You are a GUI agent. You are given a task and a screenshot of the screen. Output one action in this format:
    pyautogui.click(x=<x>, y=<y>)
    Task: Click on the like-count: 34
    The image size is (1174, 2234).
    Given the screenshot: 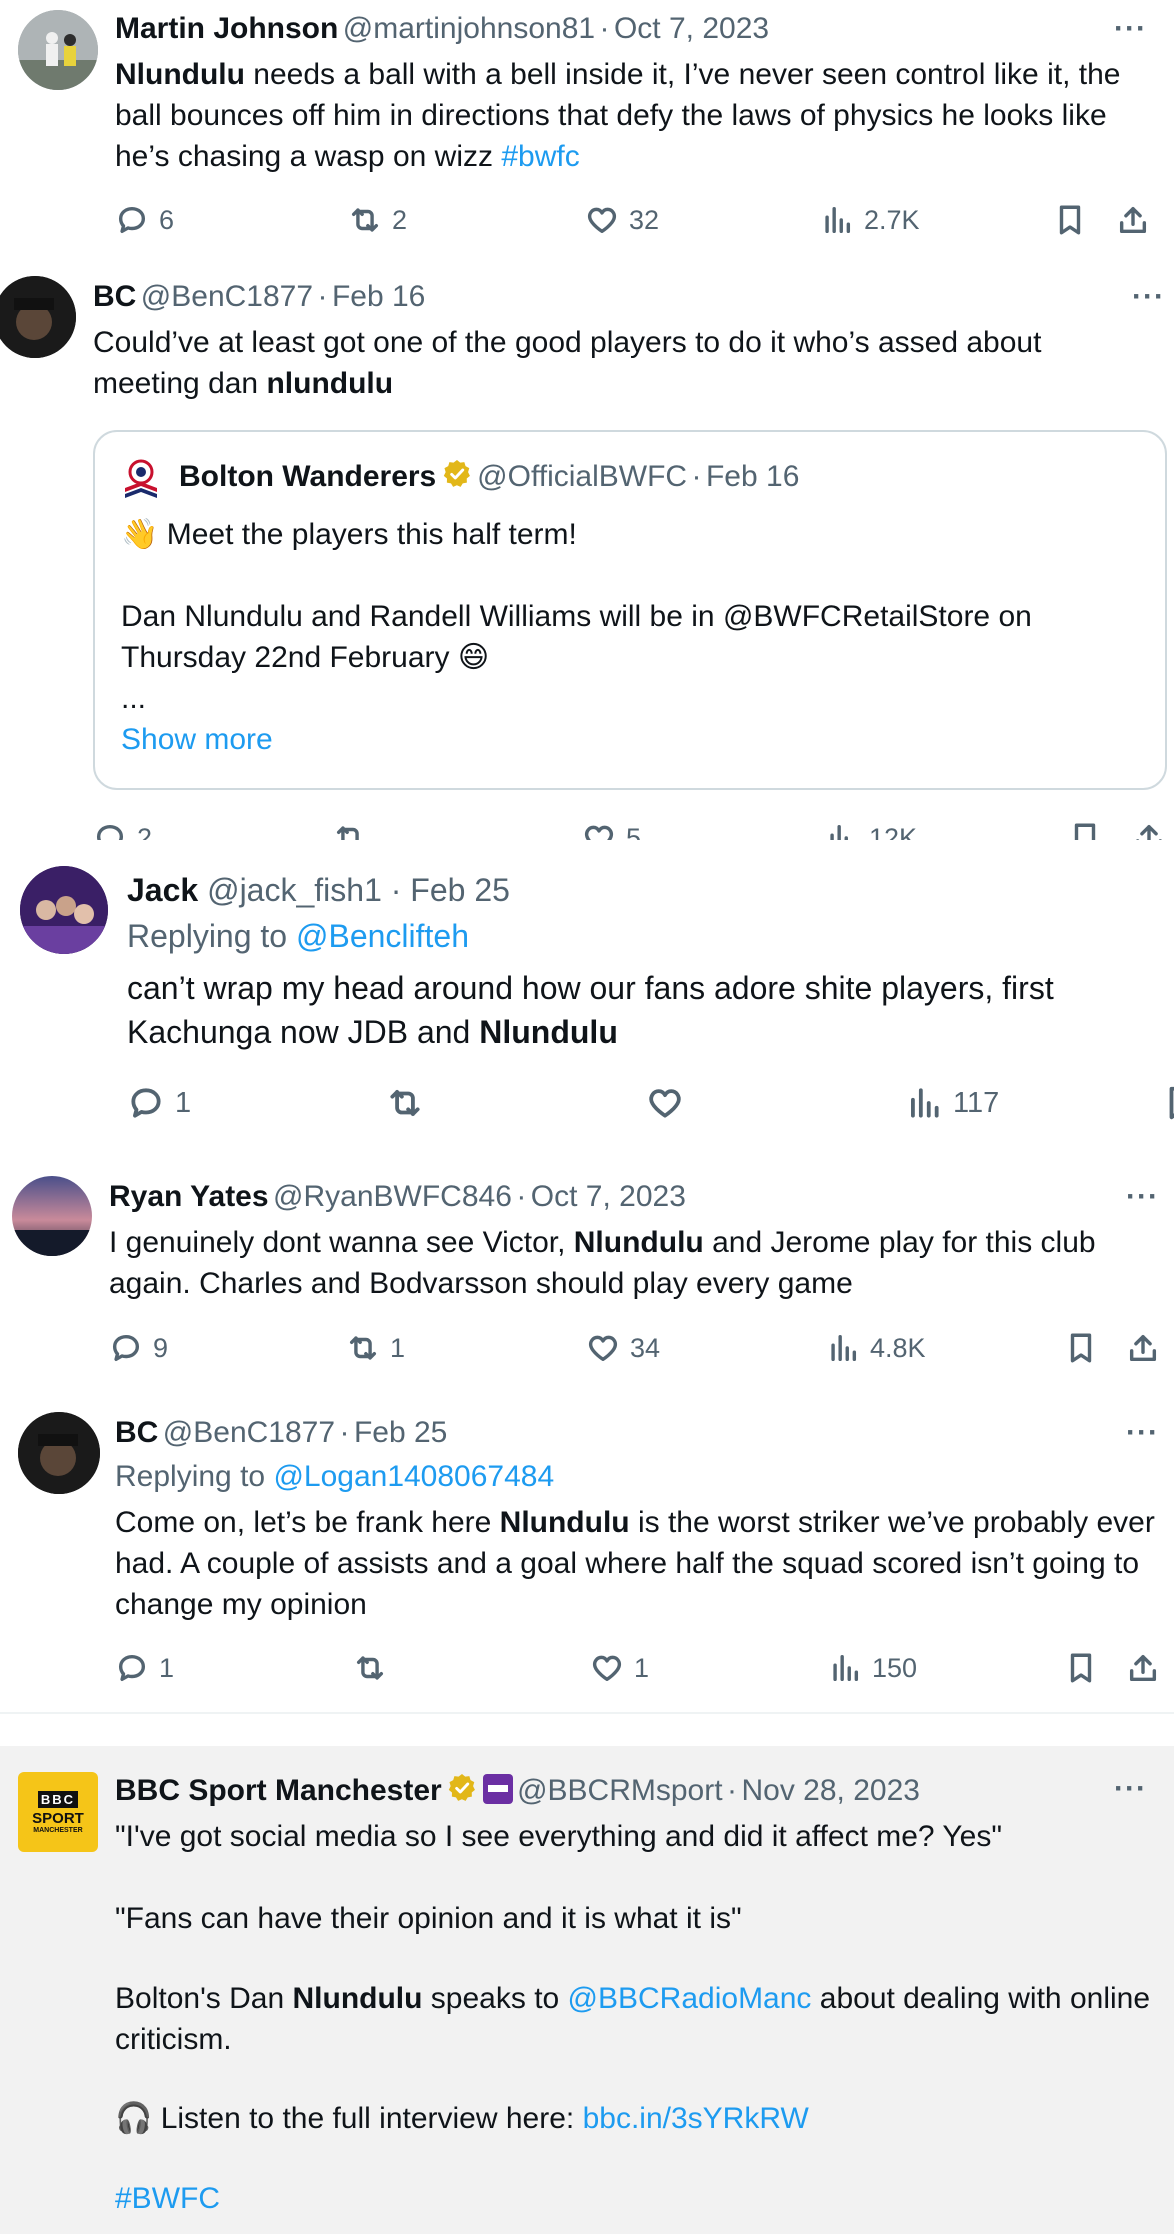 What is the action you would take?
    pyautogui.click(x=645, y=1347)
    